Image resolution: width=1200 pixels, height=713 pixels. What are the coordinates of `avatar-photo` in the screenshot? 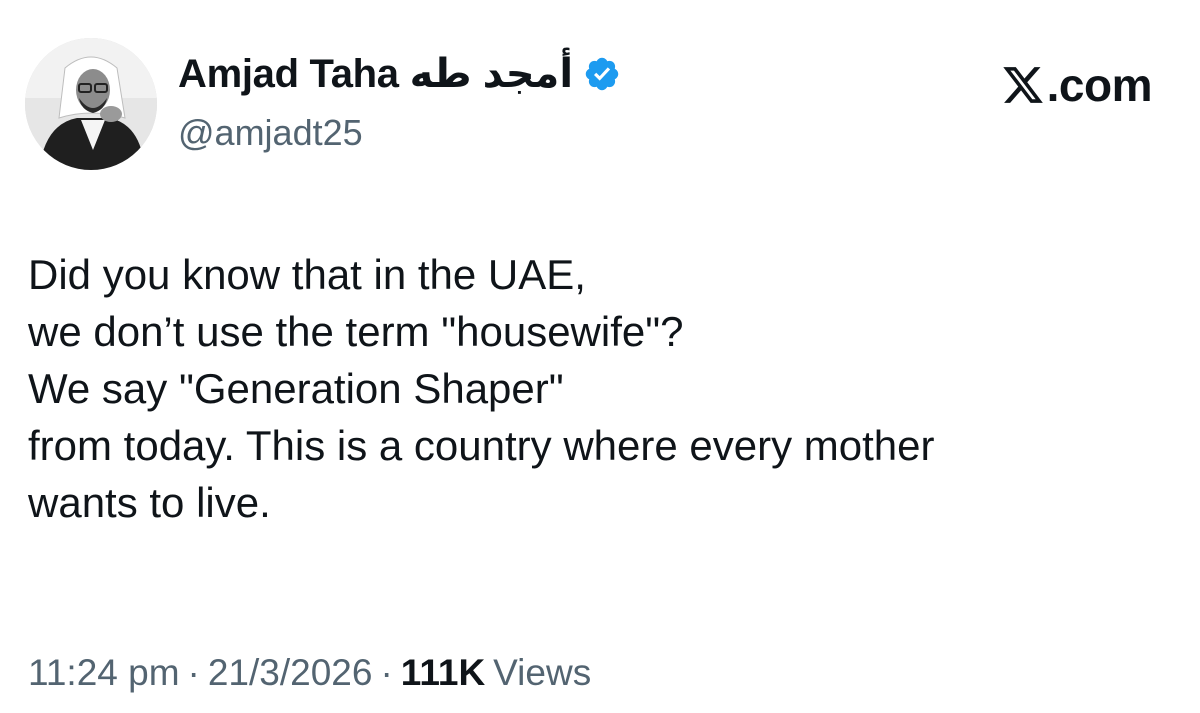 It's located at (91, 104).